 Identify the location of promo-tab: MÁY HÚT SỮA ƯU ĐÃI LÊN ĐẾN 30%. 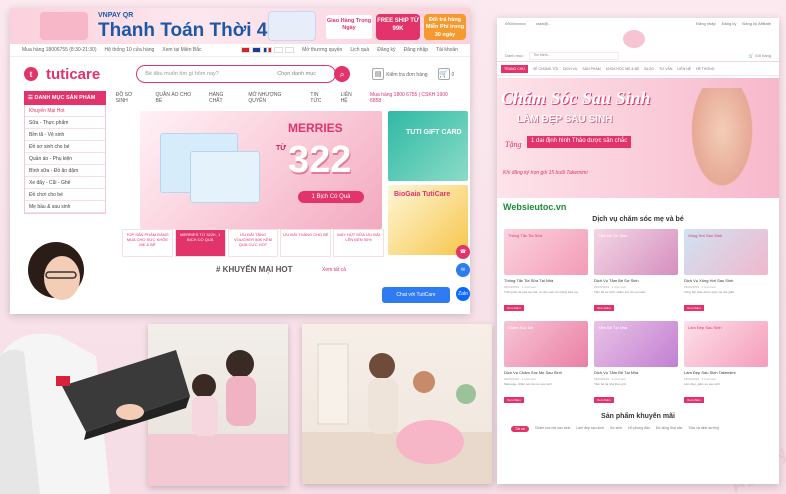
(358, 243).